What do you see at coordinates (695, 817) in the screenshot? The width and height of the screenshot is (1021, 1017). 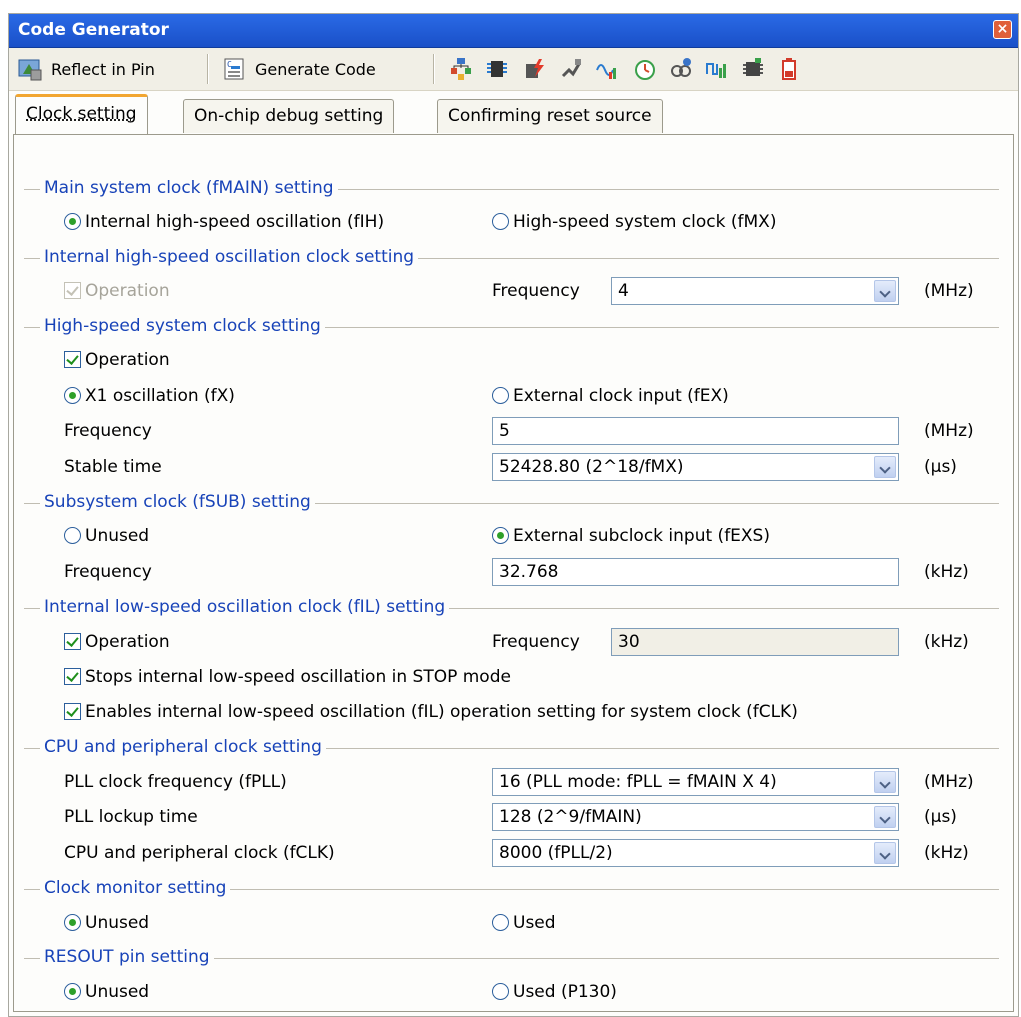 I see `pll-lockup-select: 128 (2^9/fMAIN)` at bounding box center [695, 817].